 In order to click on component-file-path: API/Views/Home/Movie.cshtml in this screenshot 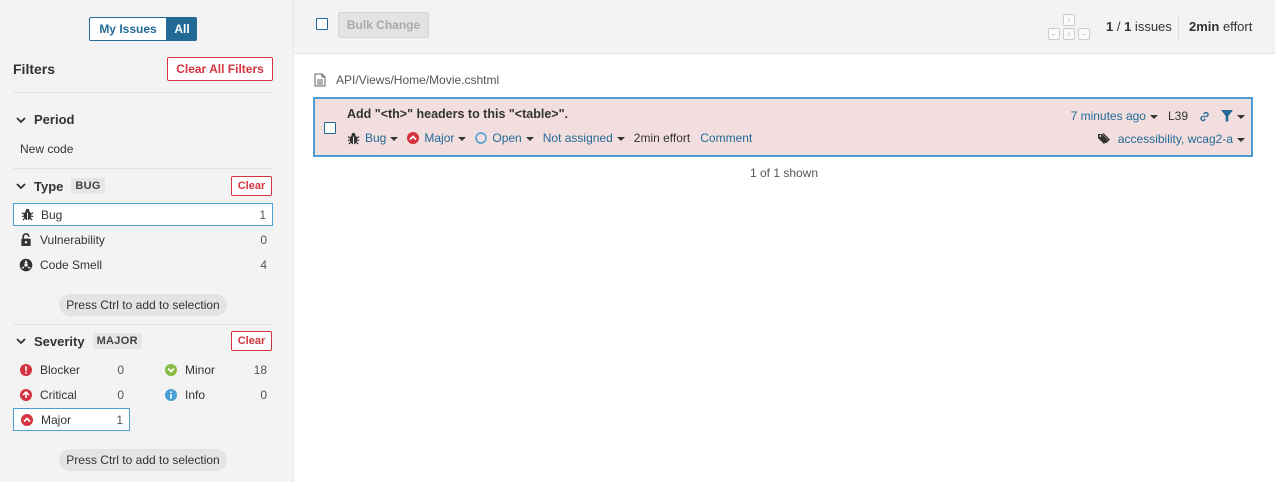, I will do `click(406, 80)`.